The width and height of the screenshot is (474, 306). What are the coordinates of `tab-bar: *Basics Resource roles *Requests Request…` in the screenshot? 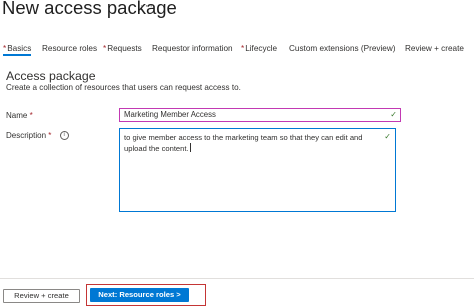 It's located at (237, 52).